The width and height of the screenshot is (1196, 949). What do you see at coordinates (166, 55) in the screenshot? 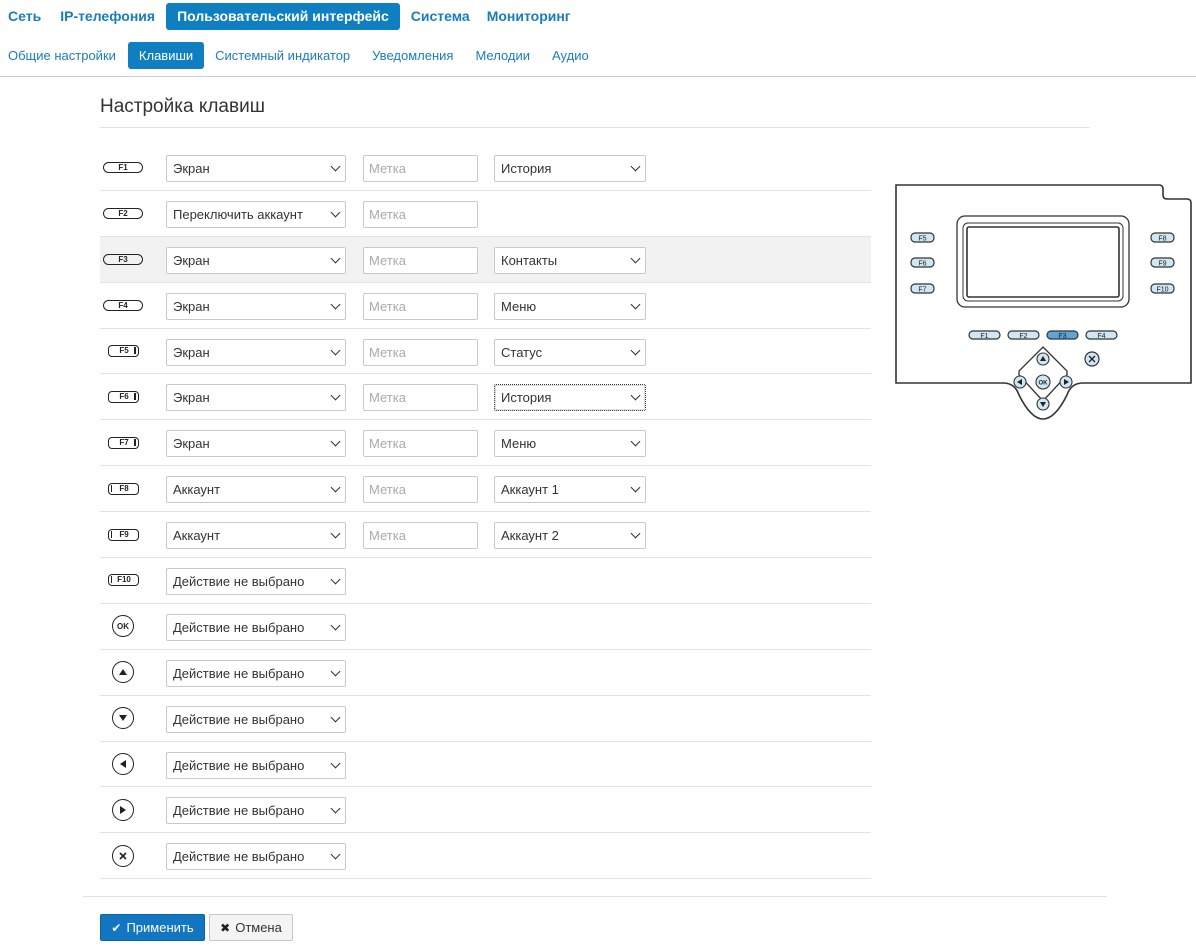
I see `subnav-keys: Клавиши` at bounding box center [166, 55].